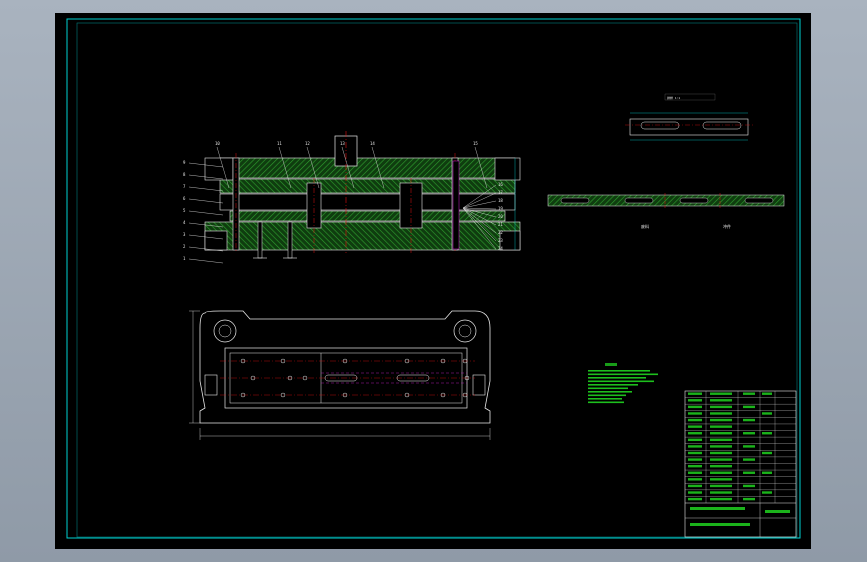 The image size is (867, 562). Describe the element at coordinates (372, 143) in the screenshot. I see `part-label-top: 14` at that location.